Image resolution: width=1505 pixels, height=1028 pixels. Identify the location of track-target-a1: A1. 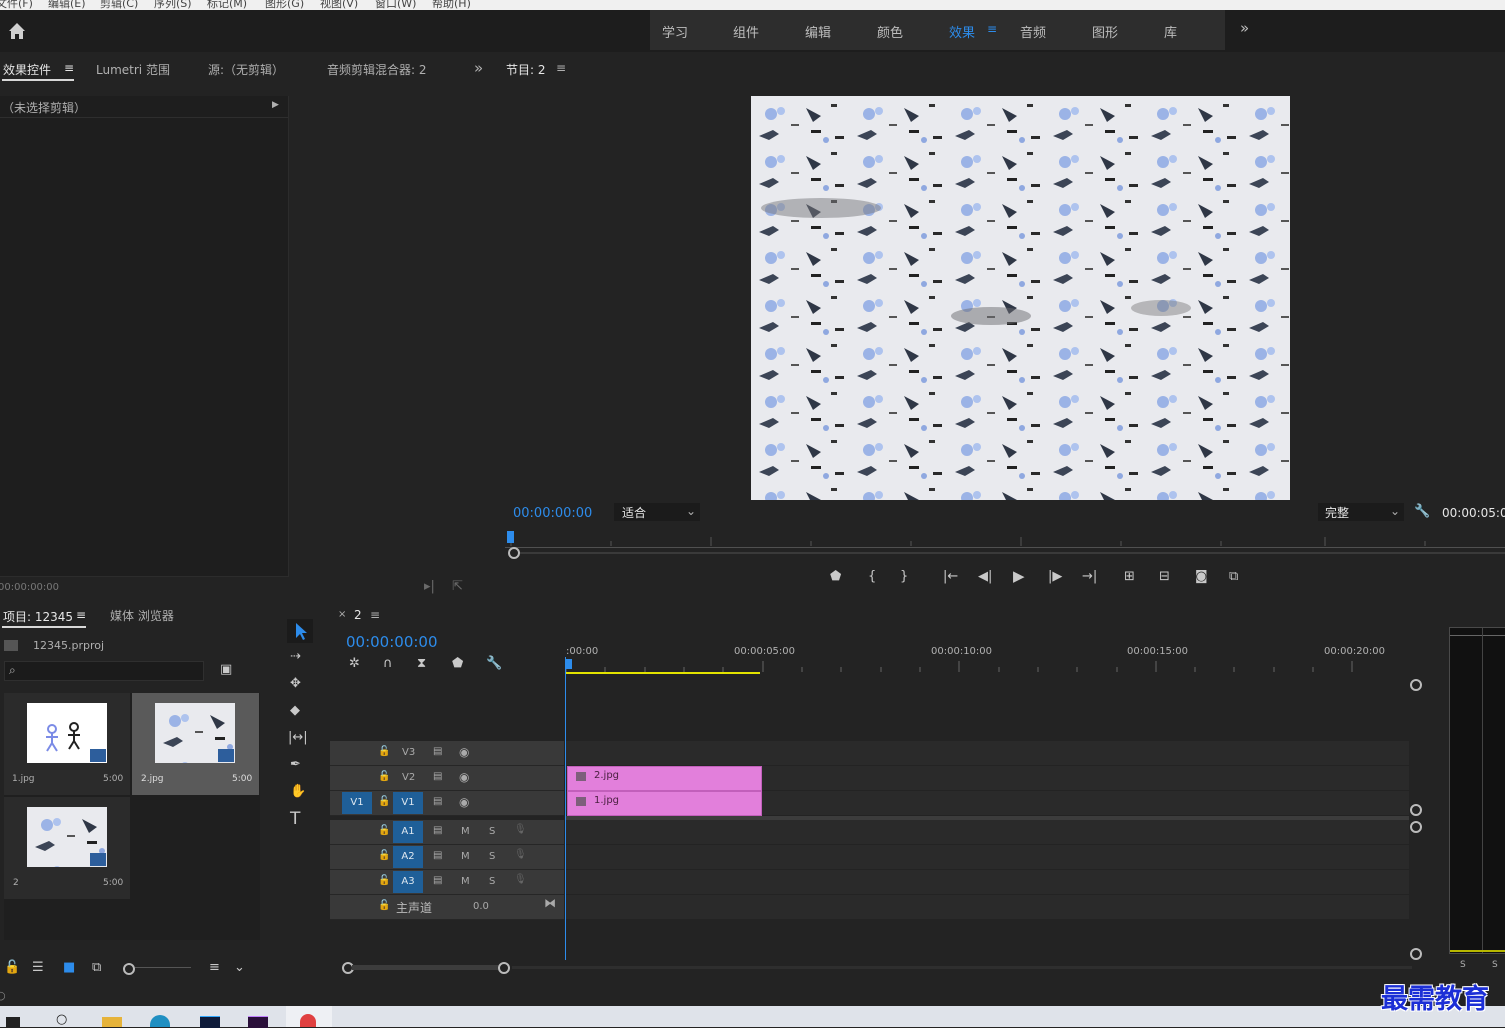
(408, 832).